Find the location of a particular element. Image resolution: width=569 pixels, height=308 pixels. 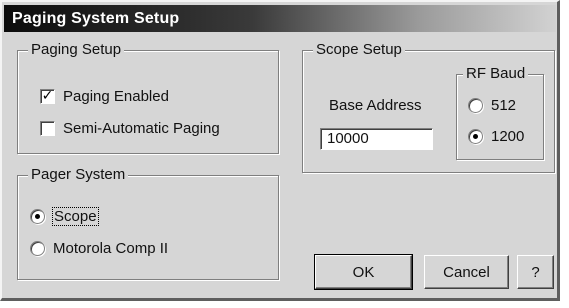

motorola-radio is located at coordinates (37, 248).